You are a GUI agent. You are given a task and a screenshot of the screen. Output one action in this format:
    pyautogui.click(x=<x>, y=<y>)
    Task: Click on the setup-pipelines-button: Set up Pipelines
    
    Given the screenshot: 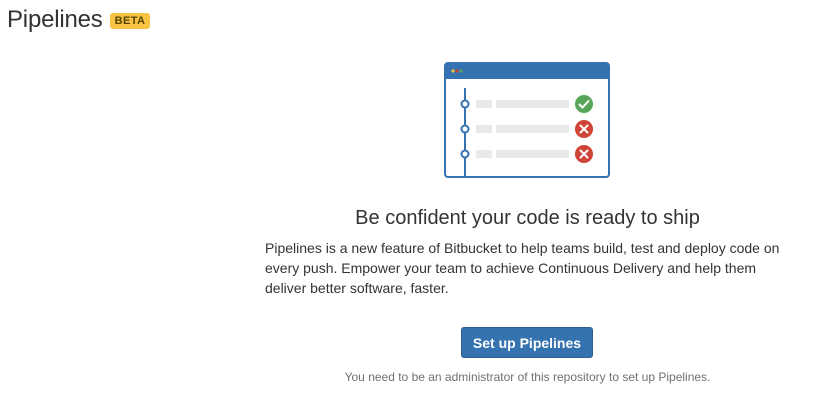 What is the action you would take?
    pyautogui.click(x=527, y=342)
    